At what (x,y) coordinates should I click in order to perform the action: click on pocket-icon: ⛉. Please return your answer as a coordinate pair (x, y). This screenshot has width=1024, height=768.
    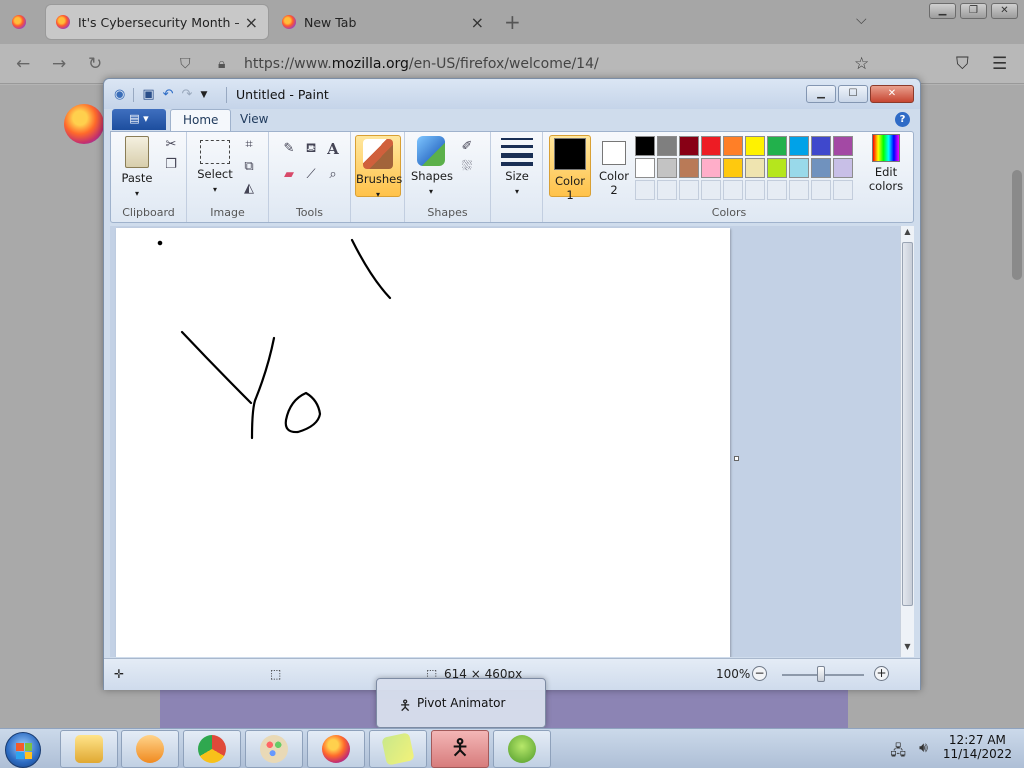
    Looking at the image, I should click on (962, 64).